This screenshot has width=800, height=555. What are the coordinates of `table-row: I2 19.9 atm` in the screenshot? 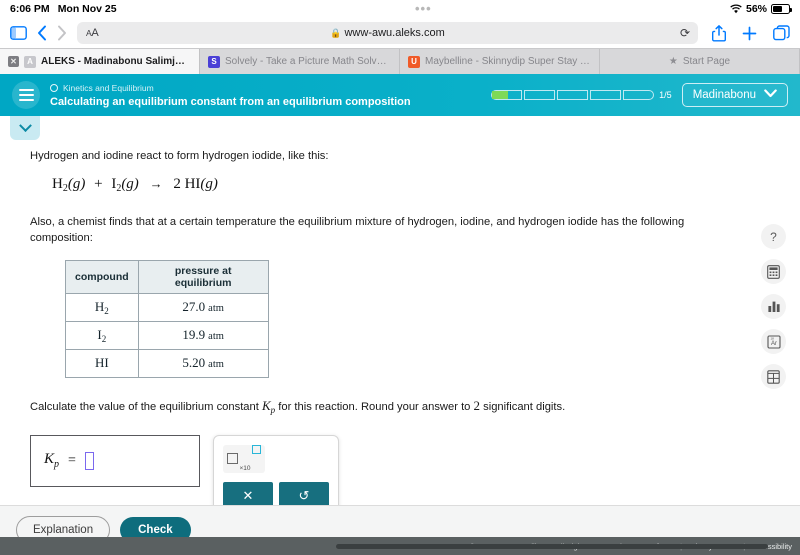 It's located at (167, 335).